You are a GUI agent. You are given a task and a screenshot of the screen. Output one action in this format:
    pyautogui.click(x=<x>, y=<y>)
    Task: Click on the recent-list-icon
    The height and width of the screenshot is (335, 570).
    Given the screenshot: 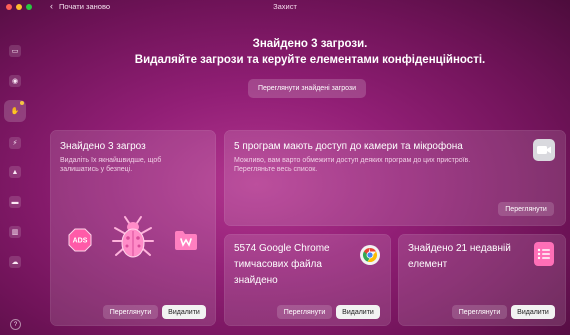 What is the action you would take?
    pyautogui.click(x=544, y=254)
    